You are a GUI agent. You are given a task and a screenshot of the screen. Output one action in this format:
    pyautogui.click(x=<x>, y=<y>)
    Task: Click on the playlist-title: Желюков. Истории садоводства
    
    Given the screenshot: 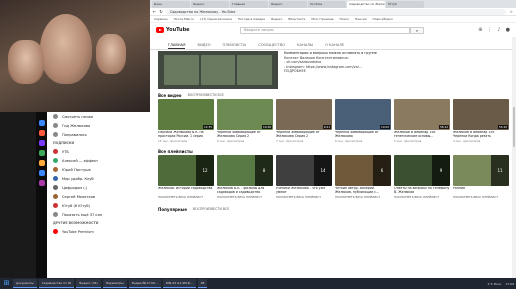 What is the action you would take?
    pyautogui.click(x=186, y=191)
    